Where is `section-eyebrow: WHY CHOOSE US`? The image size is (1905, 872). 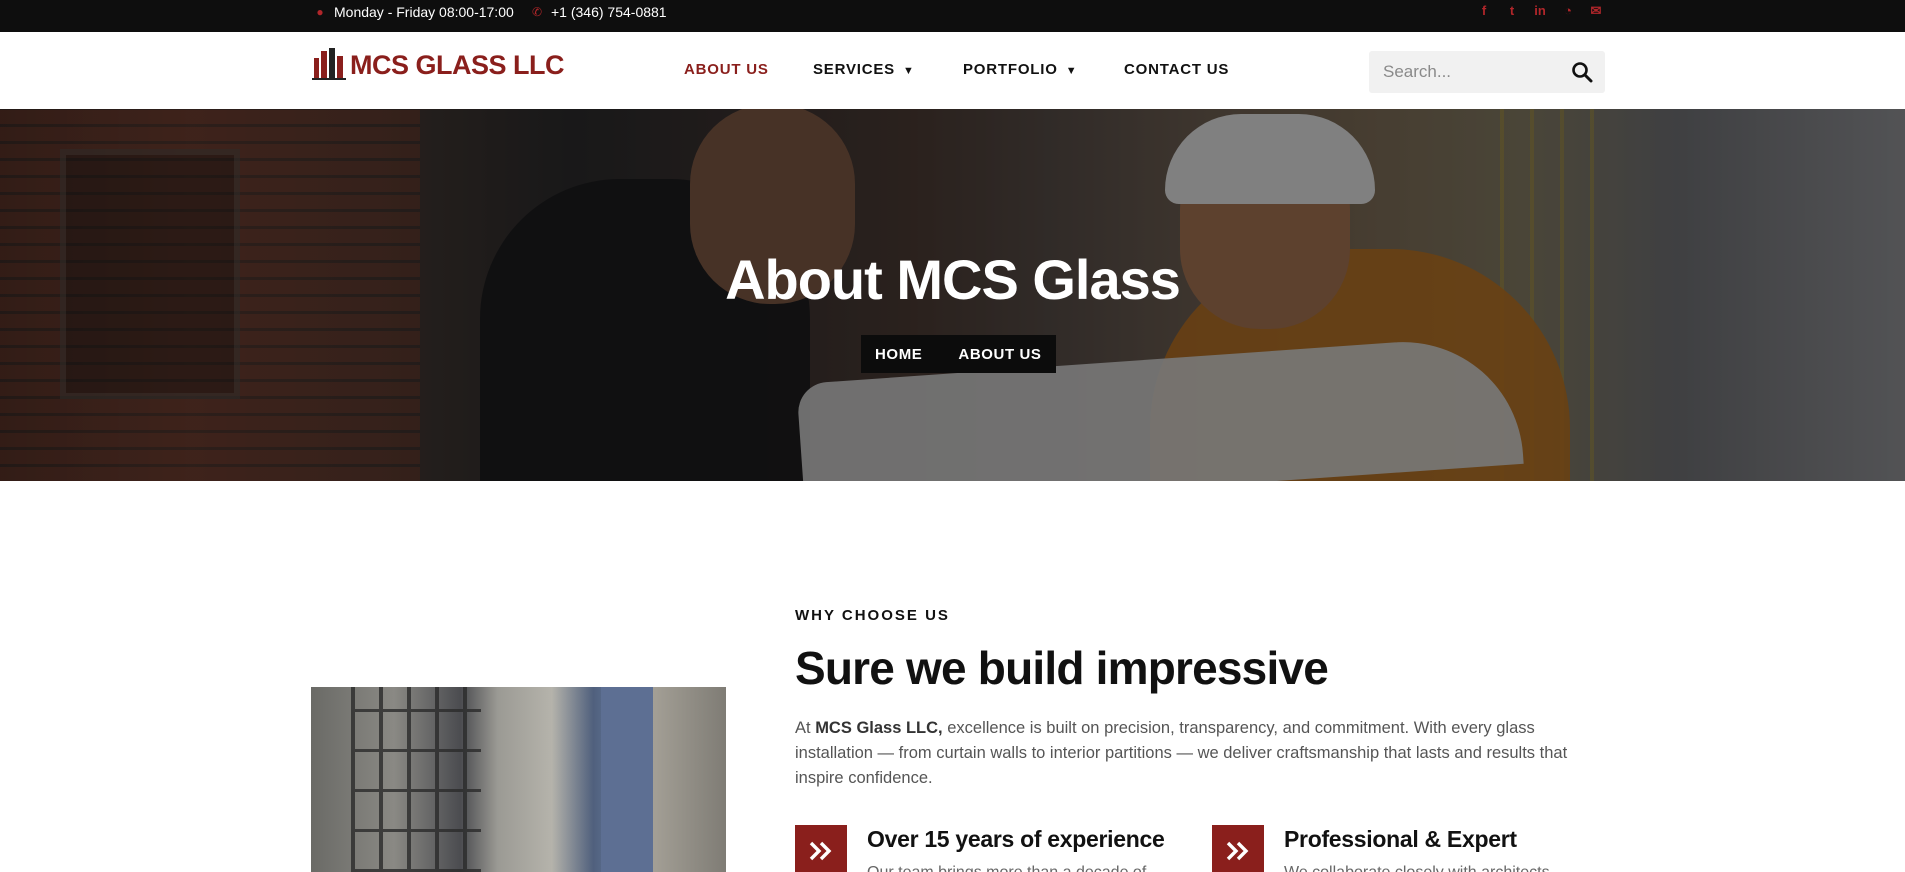 section-eyebrow: WHY CHOOSE US is located at coordinates (872, 615).